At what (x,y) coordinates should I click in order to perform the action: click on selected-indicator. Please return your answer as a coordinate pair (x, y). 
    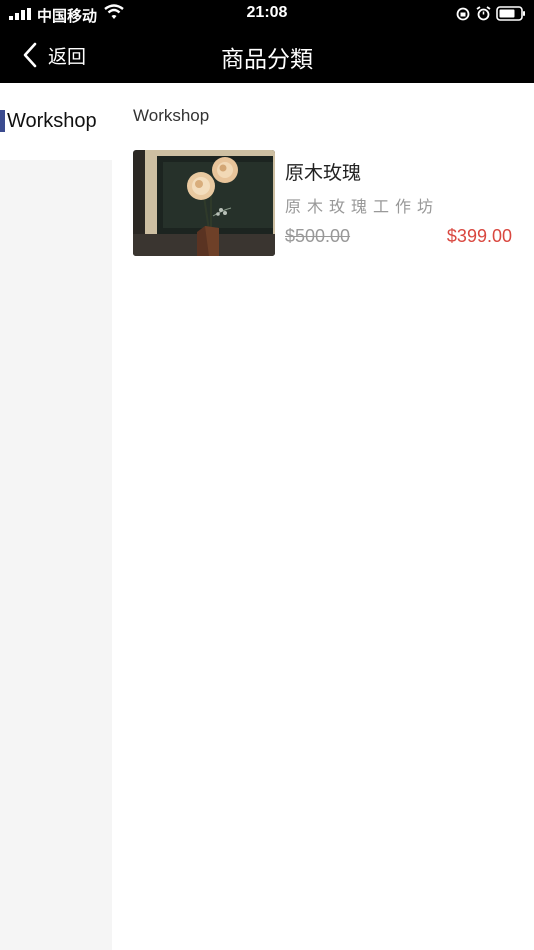
    Looking at the image, I should click on (2, 121).